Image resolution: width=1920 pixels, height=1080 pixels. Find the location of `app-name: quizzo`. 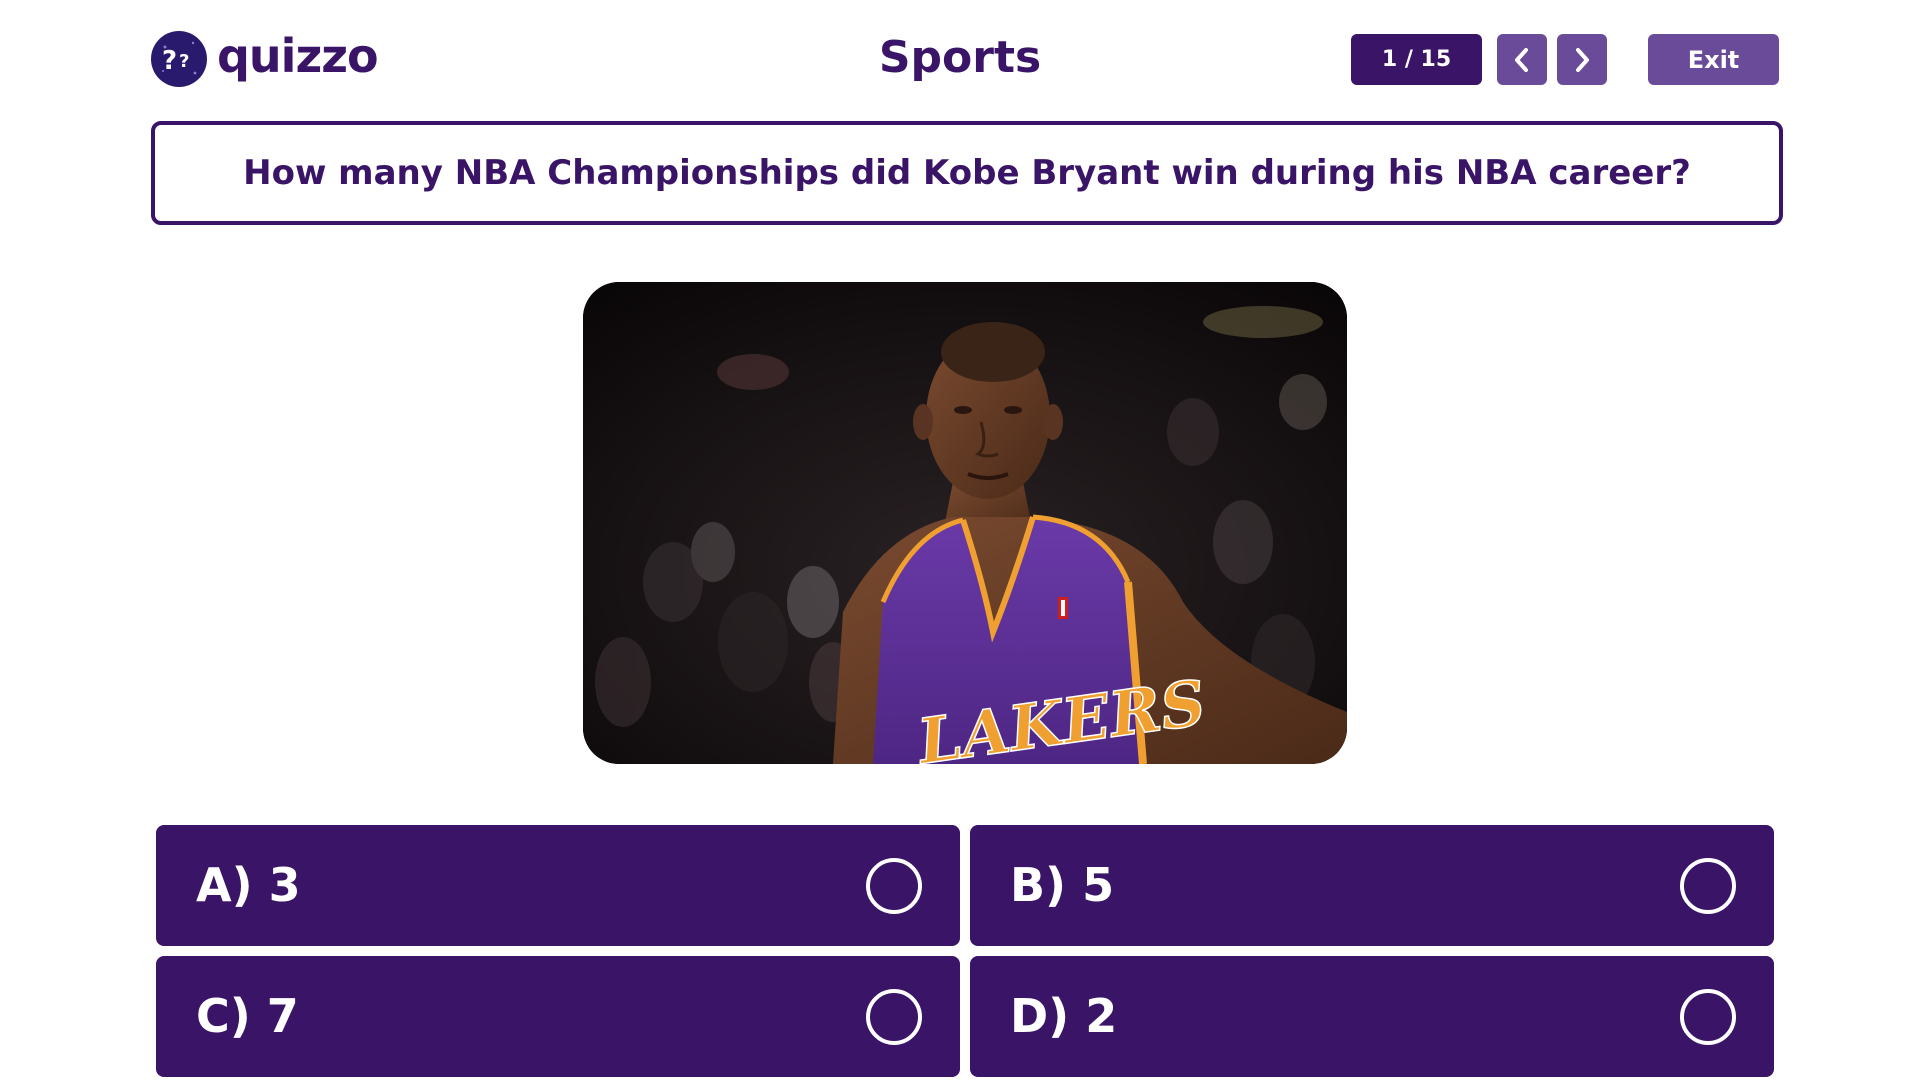

app-name: quizzo is located at coordinates (298, 56).